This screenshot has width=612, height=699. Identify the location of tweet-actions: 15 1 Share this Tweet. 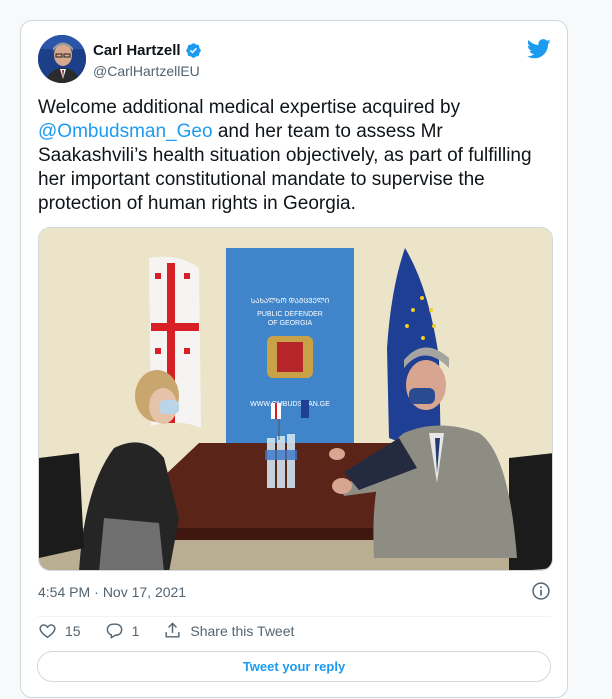
(178, 630).